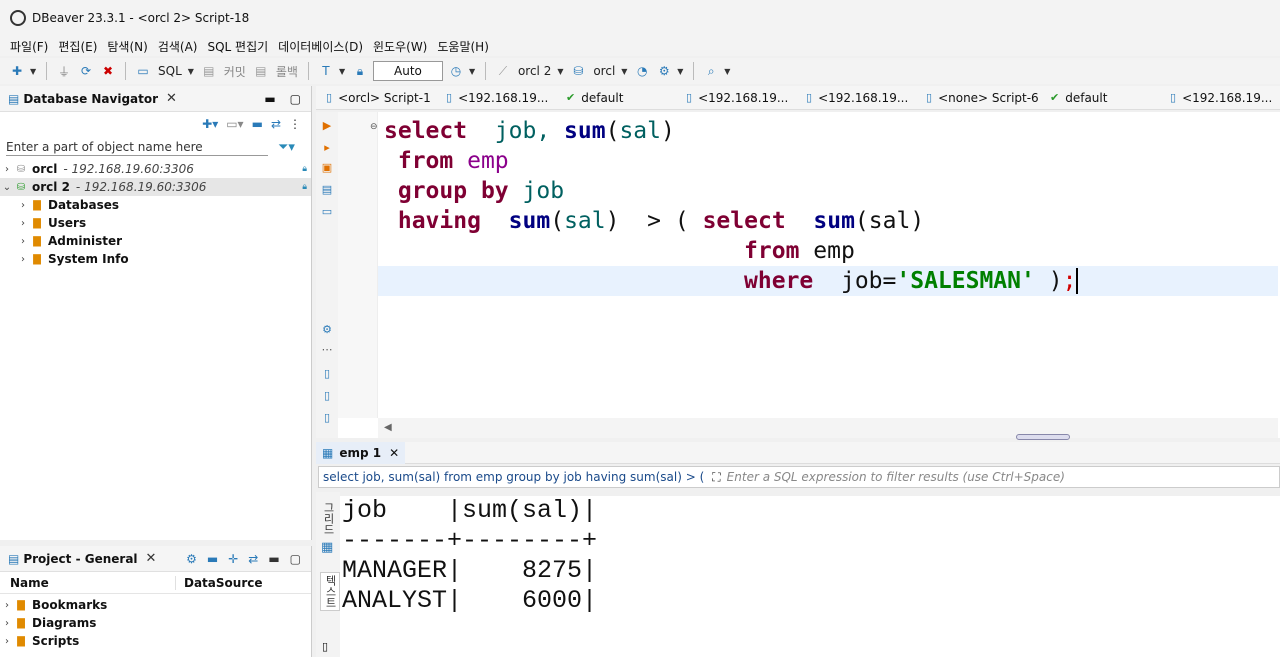 This screenshot has width=1280, height=657. Describe the element at coordinates (326, 71) in the screenshot. I see `transaction-mode-icon: T` at that location.